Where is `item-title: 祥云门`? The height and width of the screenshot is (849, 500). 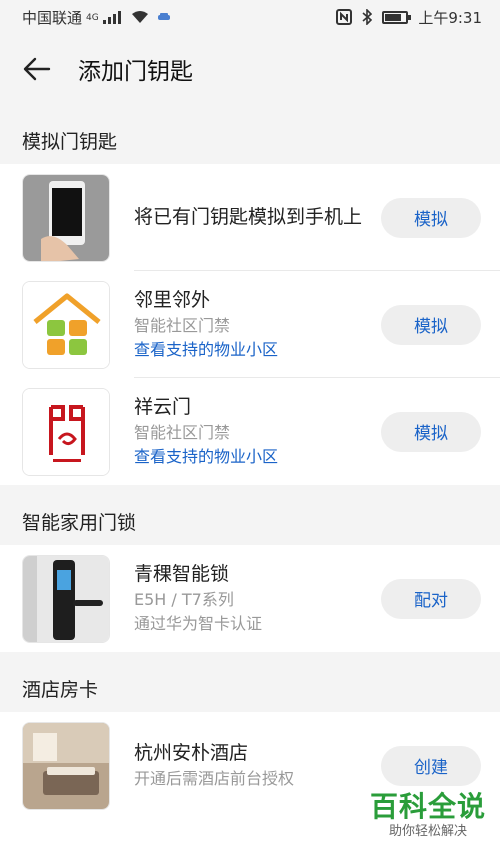 item-title: 祥云门 is located at coordinates (163, 407).